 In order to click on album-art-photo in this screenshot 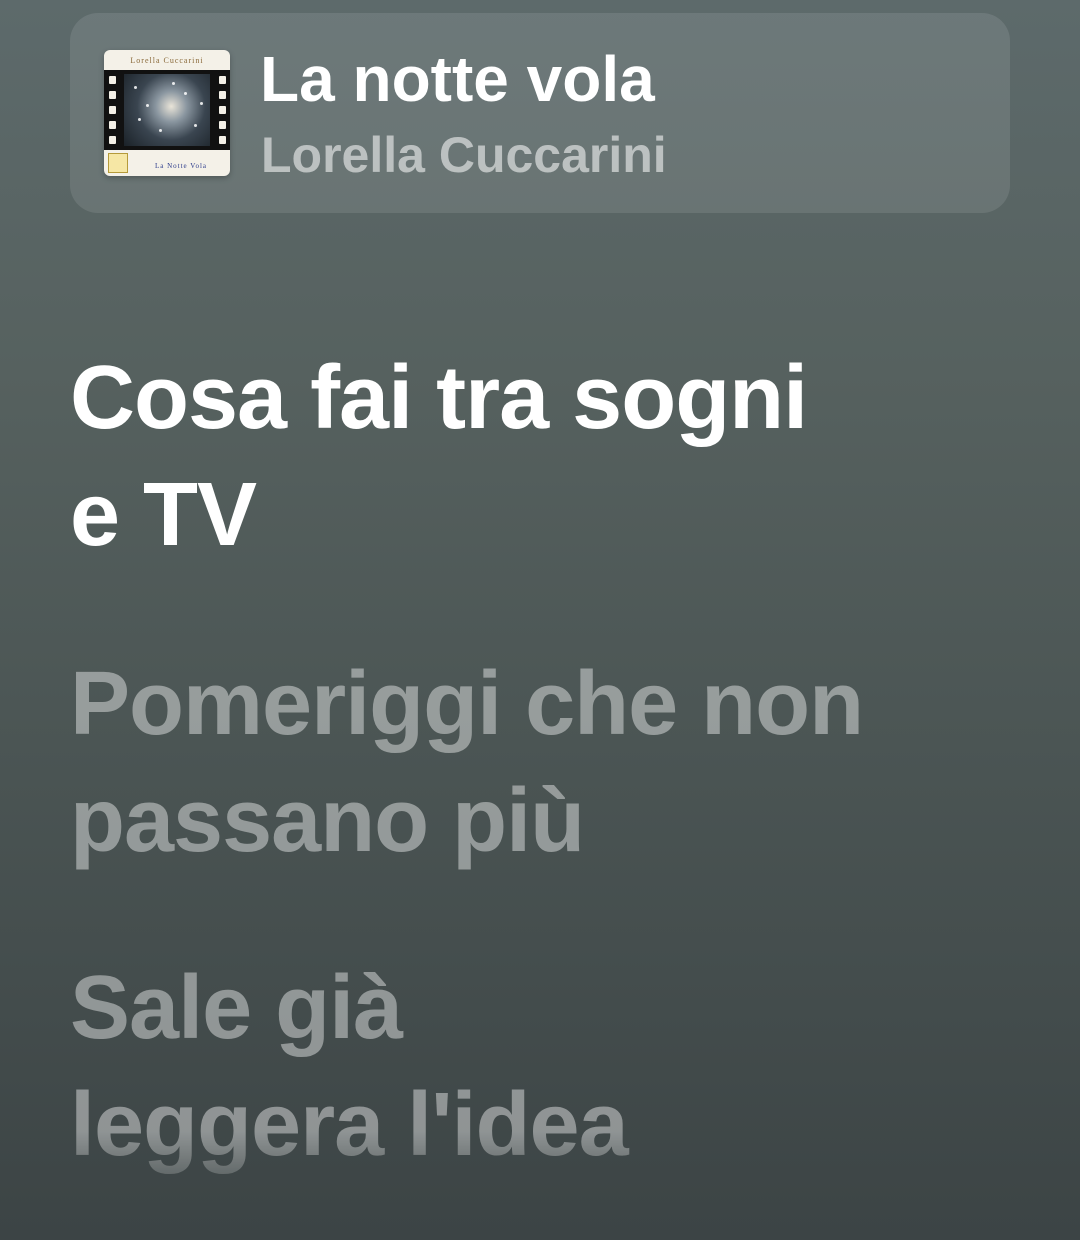, I will do `click(167, 110)`.